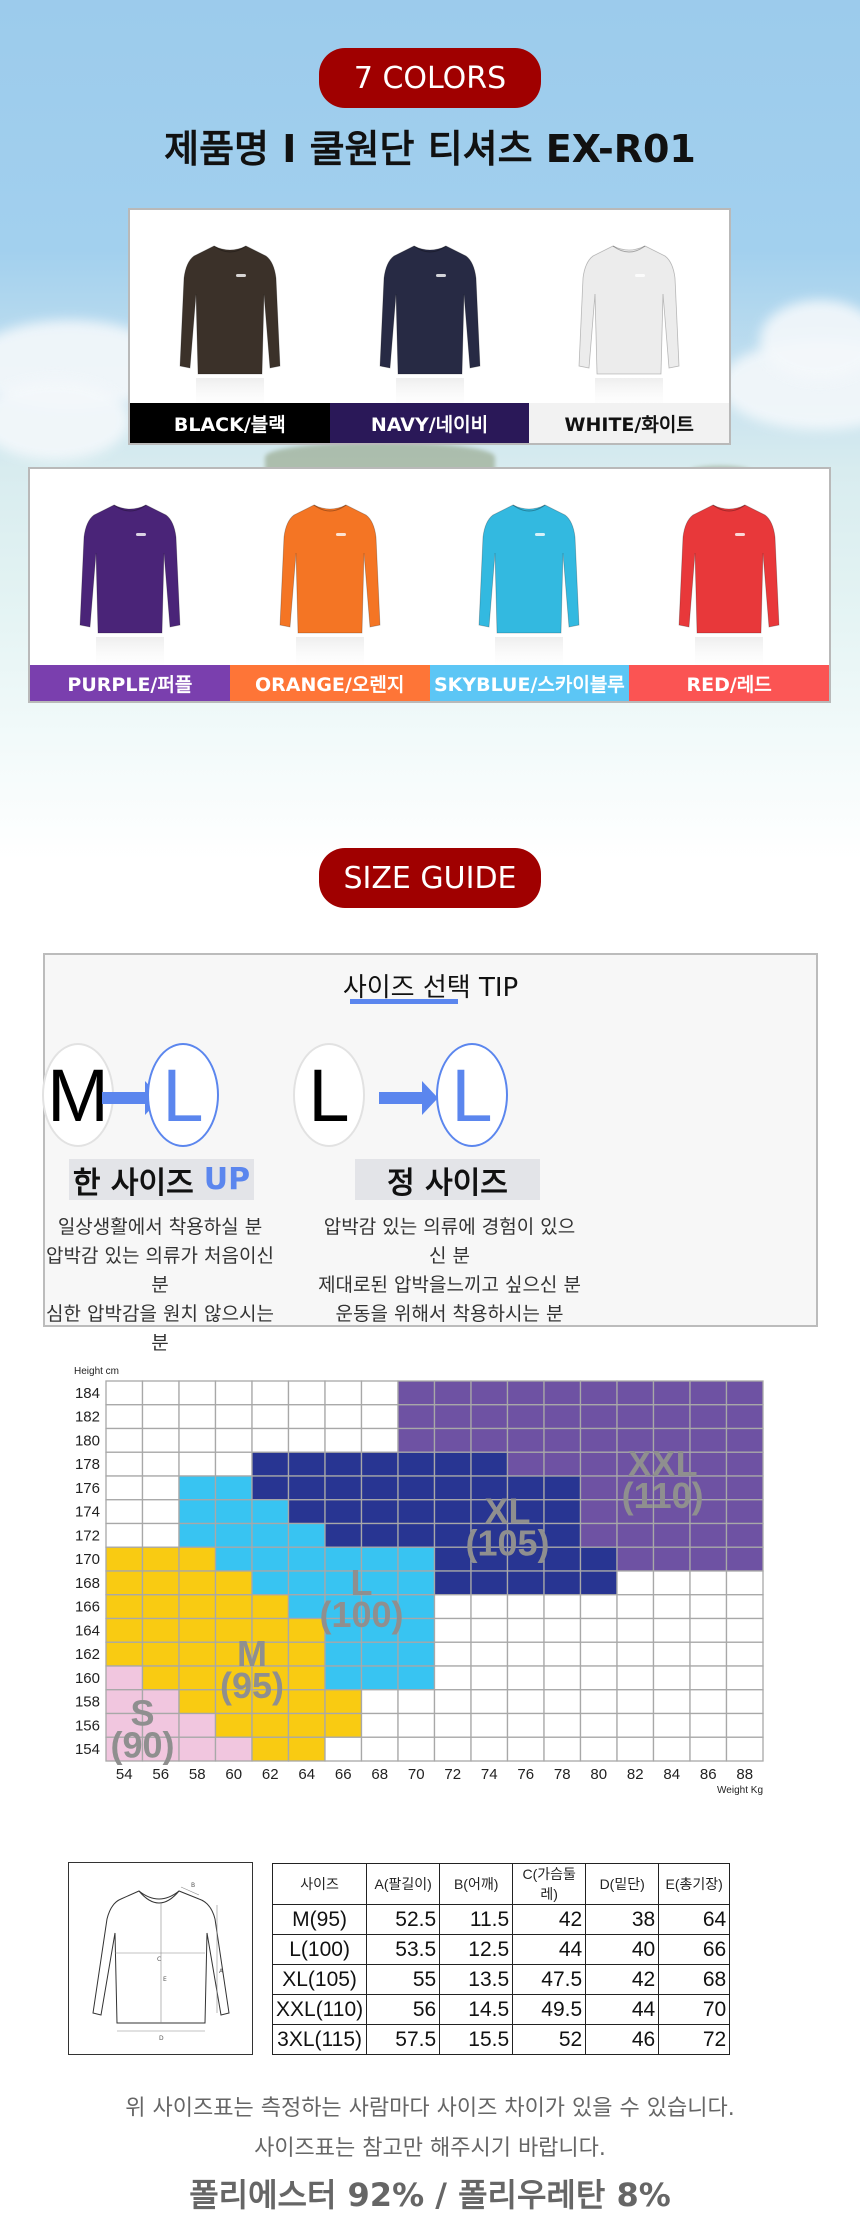 Image resolution: width=860 pixels, height=2233 pixels. Describe the element at coordinates (403, 2039) in the screenshot. I see `measurement-cell: 57.5` at that location.